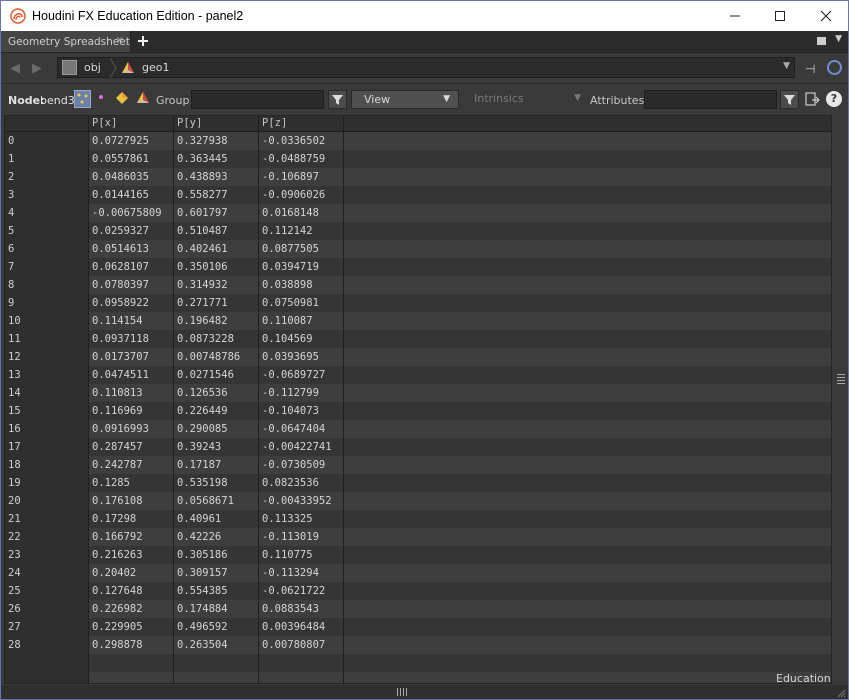 This screenshot has height=700, width=849. I want to click on detail-mode-icon, so click(143, 99).